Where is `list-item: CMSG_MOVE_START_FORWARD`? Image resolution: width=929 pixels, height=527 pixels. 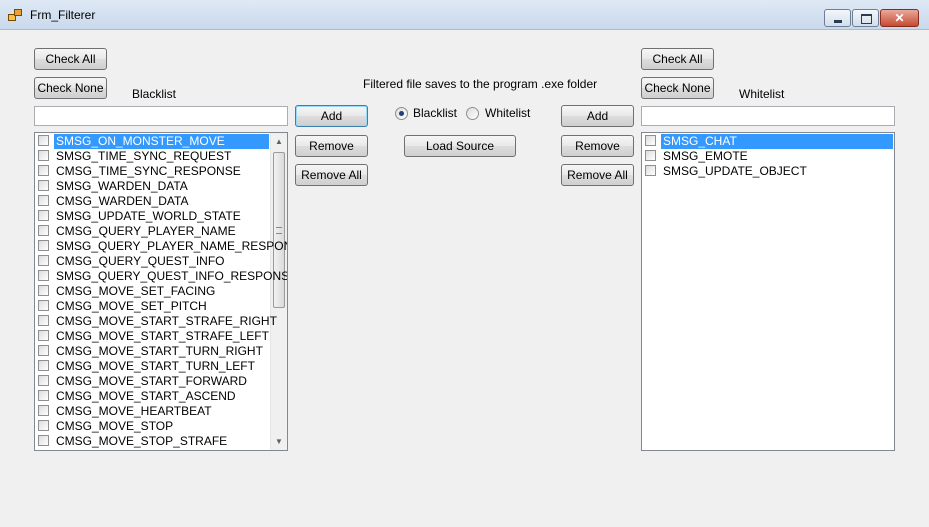
list-item: CMSG_MOVE_START_FORWARD is located at coordinates (152, 381).